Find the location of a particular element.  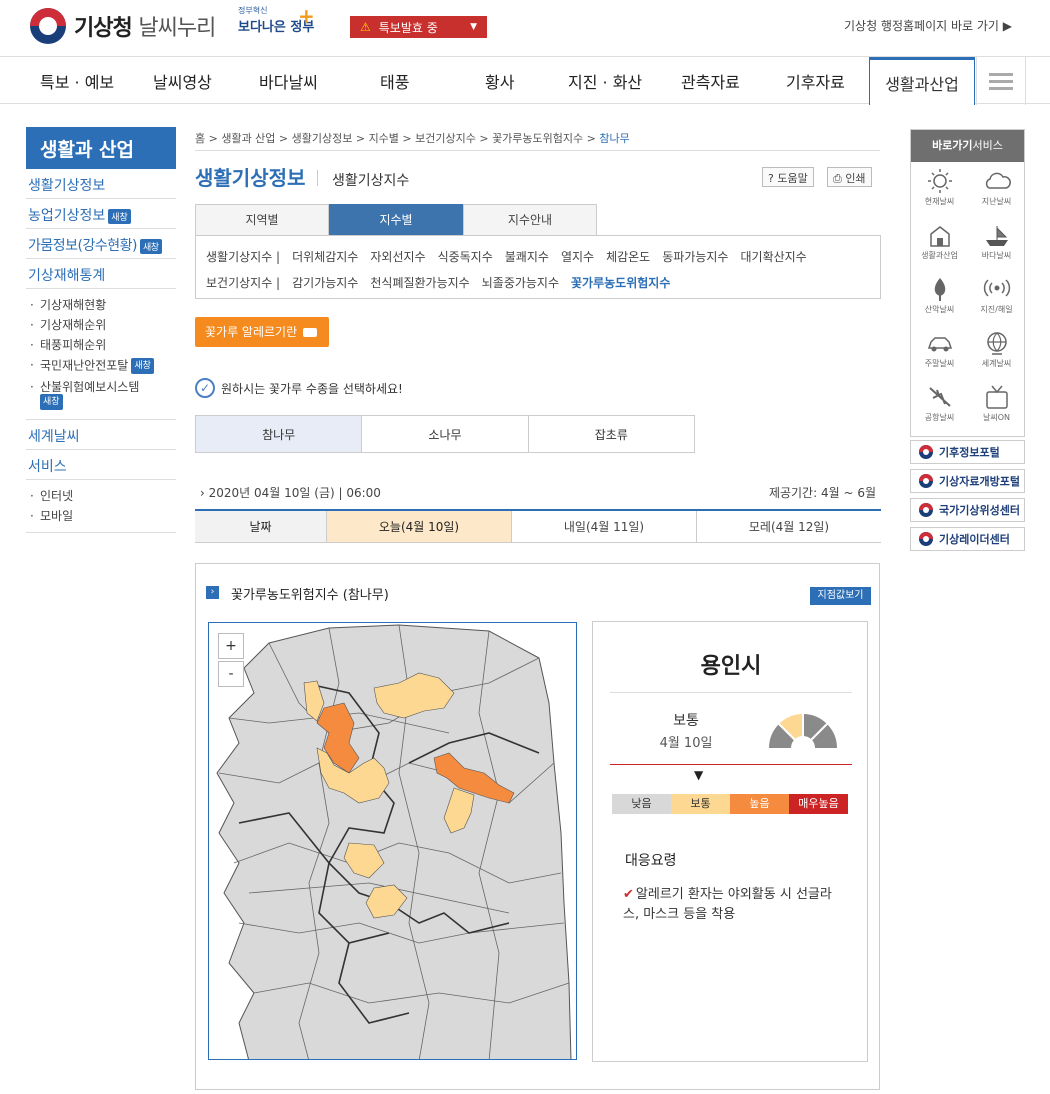

gnb-item-observation: 관측자료 is located at coordinates (710, 81).